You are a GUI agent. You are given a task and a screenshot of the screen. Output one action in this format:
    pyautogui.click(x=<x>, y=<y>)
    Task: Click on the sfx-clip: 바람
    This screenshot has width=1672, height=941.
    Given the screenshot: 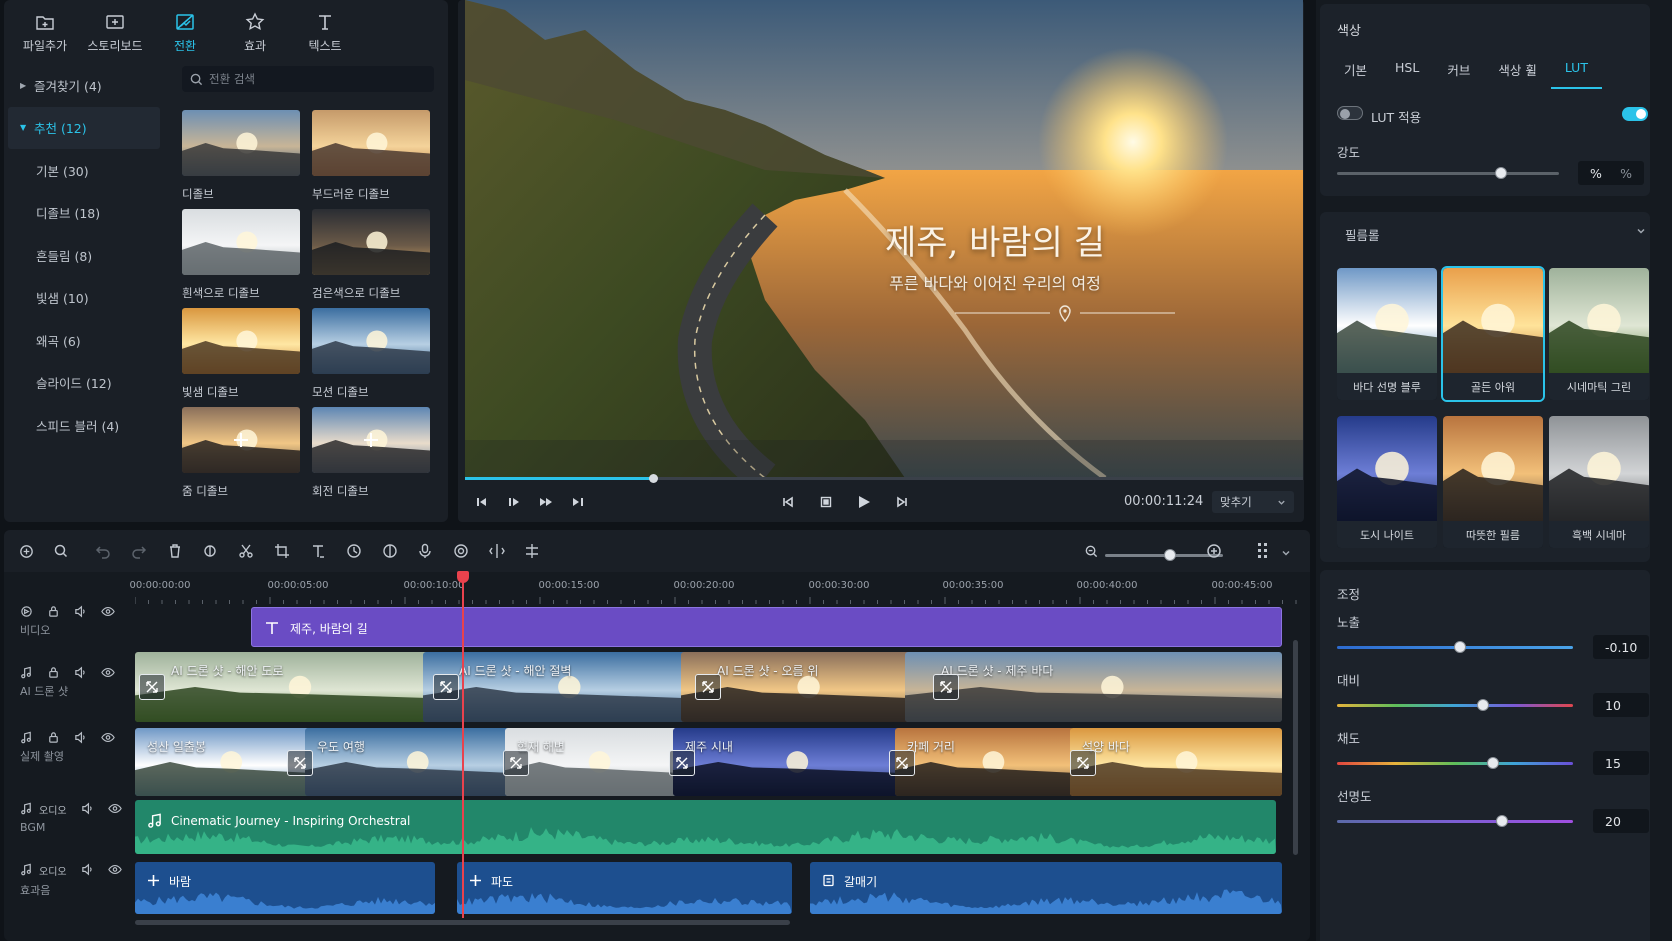 What is the action you would take?
    pyautogui.click(x=285, y=888)
    